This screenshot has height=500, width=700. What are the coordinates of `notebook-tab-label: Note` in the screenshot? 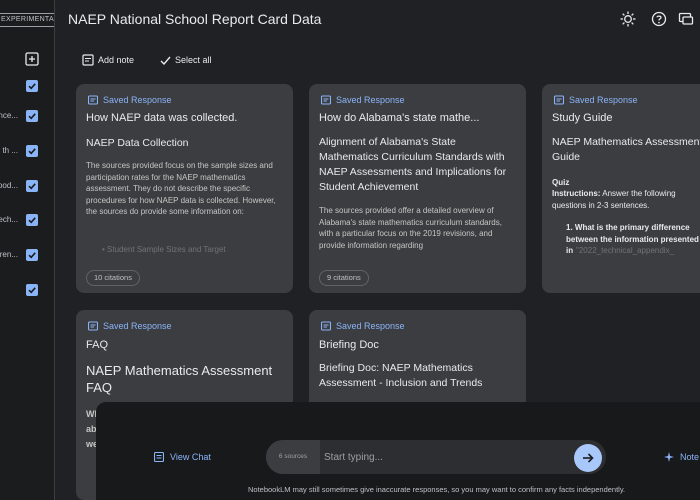 It's located at (690, 457).